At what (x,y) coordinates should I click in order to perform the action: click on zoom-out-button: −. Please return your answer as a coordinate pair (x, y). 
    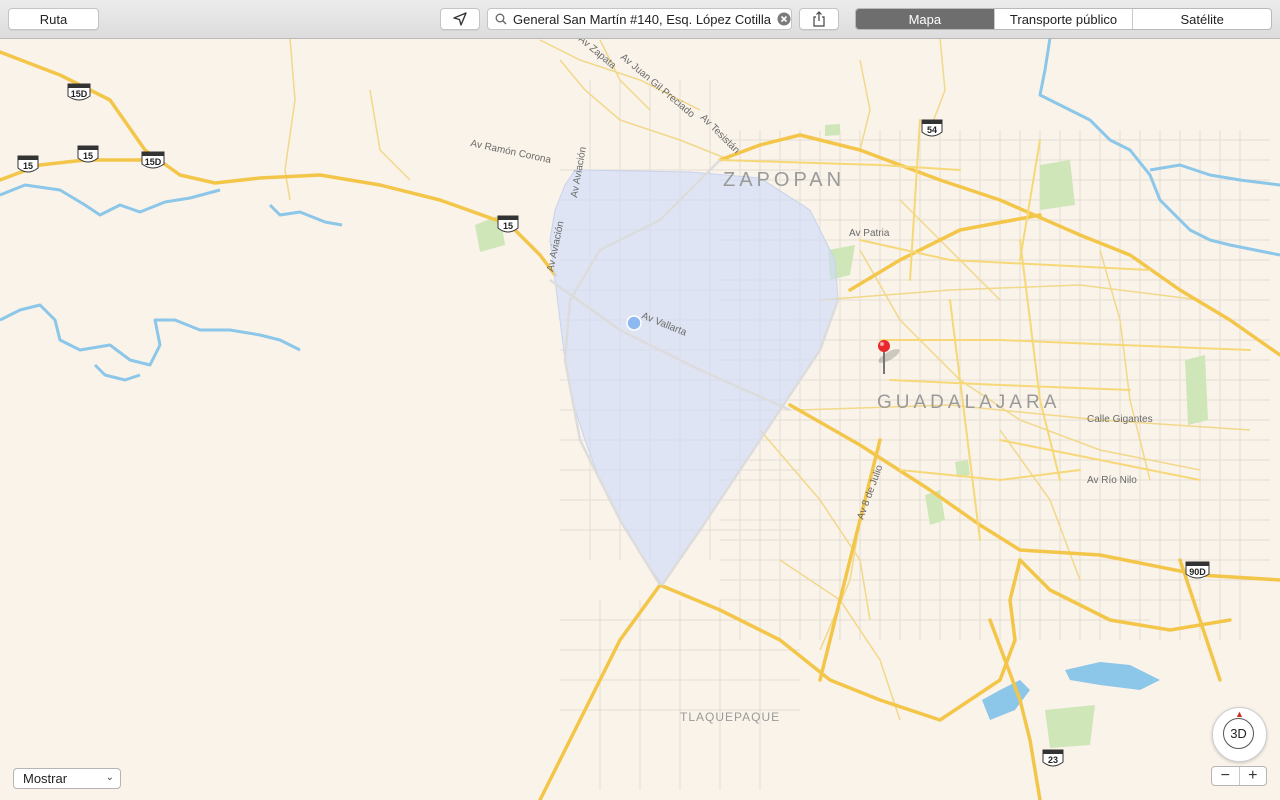
    Looking at the image, I should click on (1226, 776).